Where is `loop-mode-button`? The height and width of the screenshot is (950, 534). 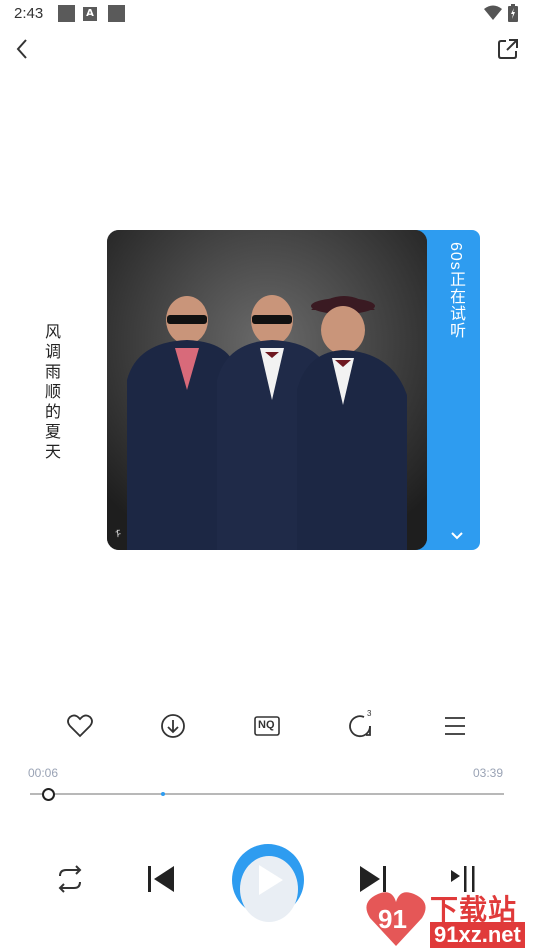
loop-mode-button is located at coordinates (70, 881).